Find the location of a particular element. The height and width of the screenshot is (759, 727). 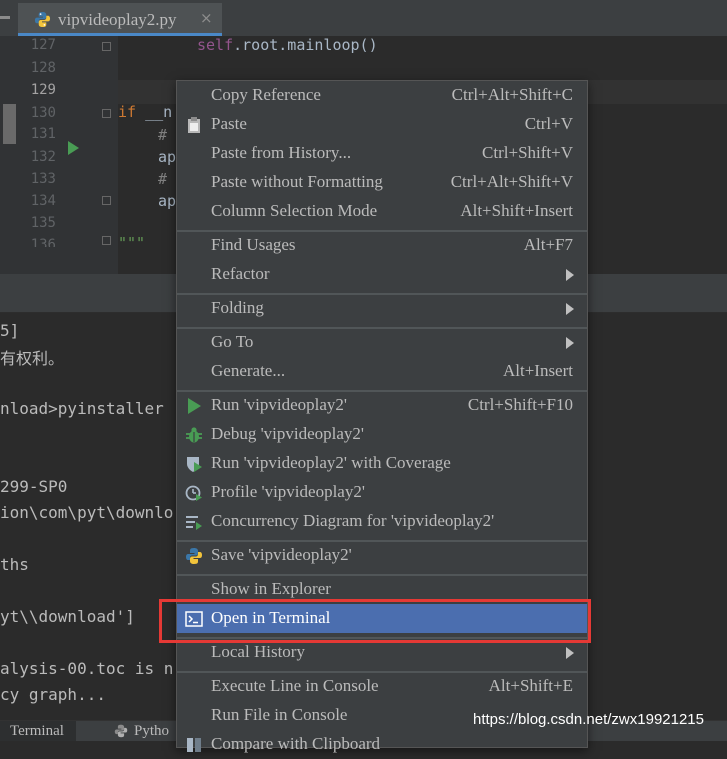

menu-item-generate: Generate... Alt+Insert is located at coordinates (382, 371).